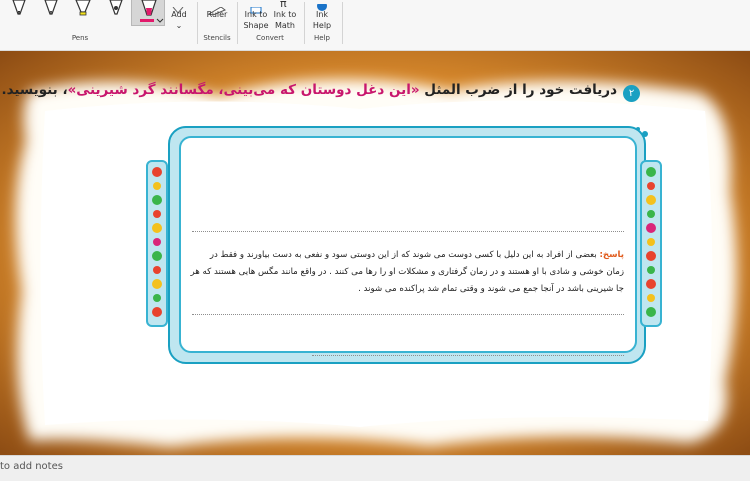 This screenshot has height=481, width=750. Describe the element at coordinates (217, 14) in the screenshot. I see `ruler-button: Ruler` at that location.